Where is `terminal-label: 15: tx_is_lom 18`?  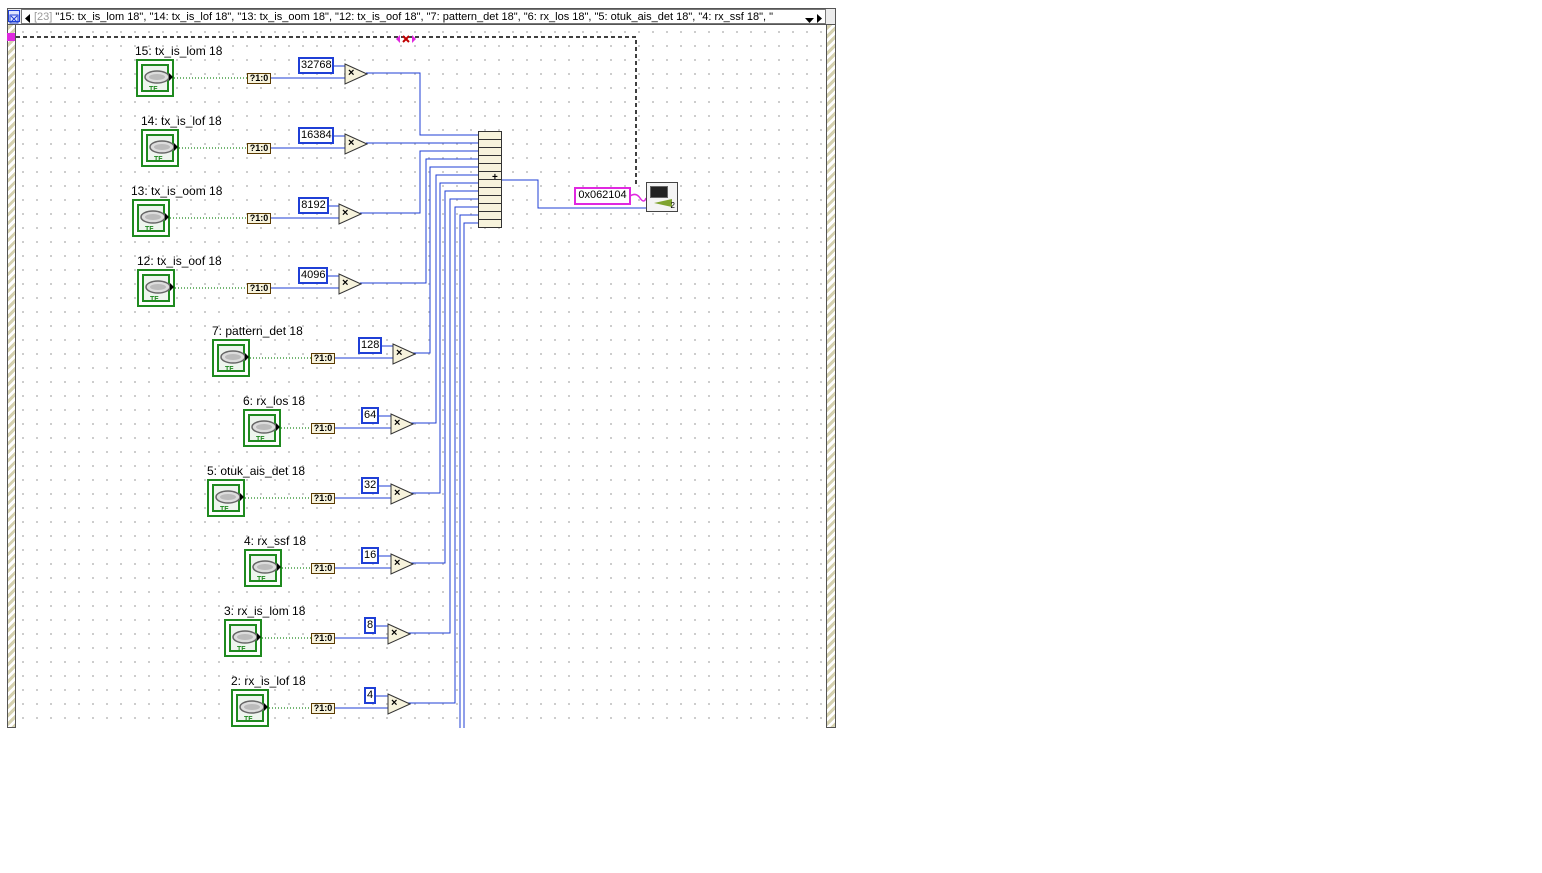 terminal-label: 15: tx_is_lom 18 is located at coordinates (179, 51).